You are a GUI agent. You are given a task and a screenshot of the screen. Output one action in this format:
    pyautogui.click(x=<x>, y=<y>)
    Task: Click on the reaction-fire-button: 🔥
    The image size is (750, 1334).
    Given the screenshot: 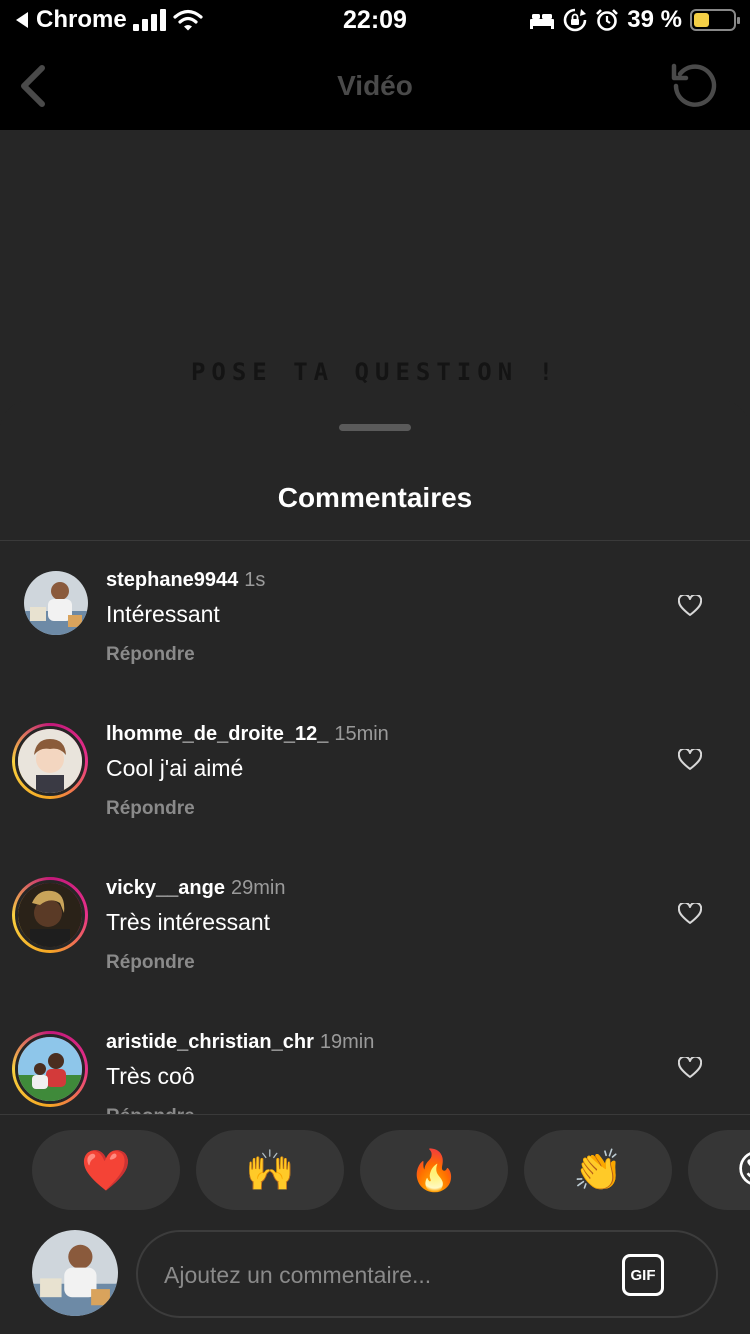 What is the action you would take?
    pyautogui.click(x=434, y=1170)
    